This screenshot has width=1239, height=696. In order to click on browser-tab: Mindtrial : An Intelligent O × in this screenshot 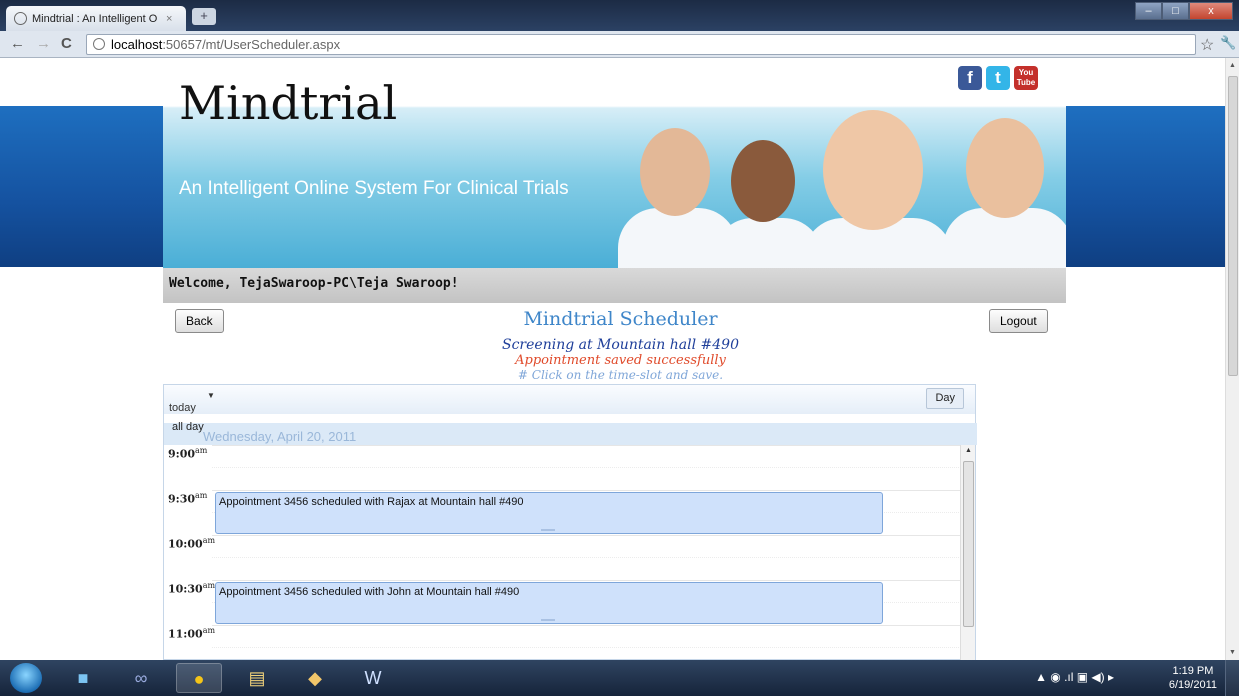, I will do `click(96, 18)`.